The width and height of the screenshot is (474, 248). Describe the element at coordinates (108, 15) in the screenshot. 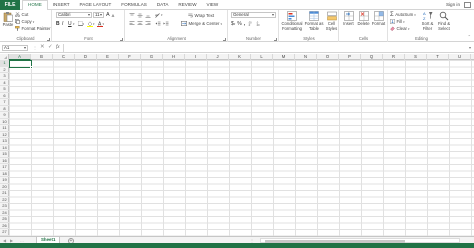

I see `grow-font-button: A` at that location.